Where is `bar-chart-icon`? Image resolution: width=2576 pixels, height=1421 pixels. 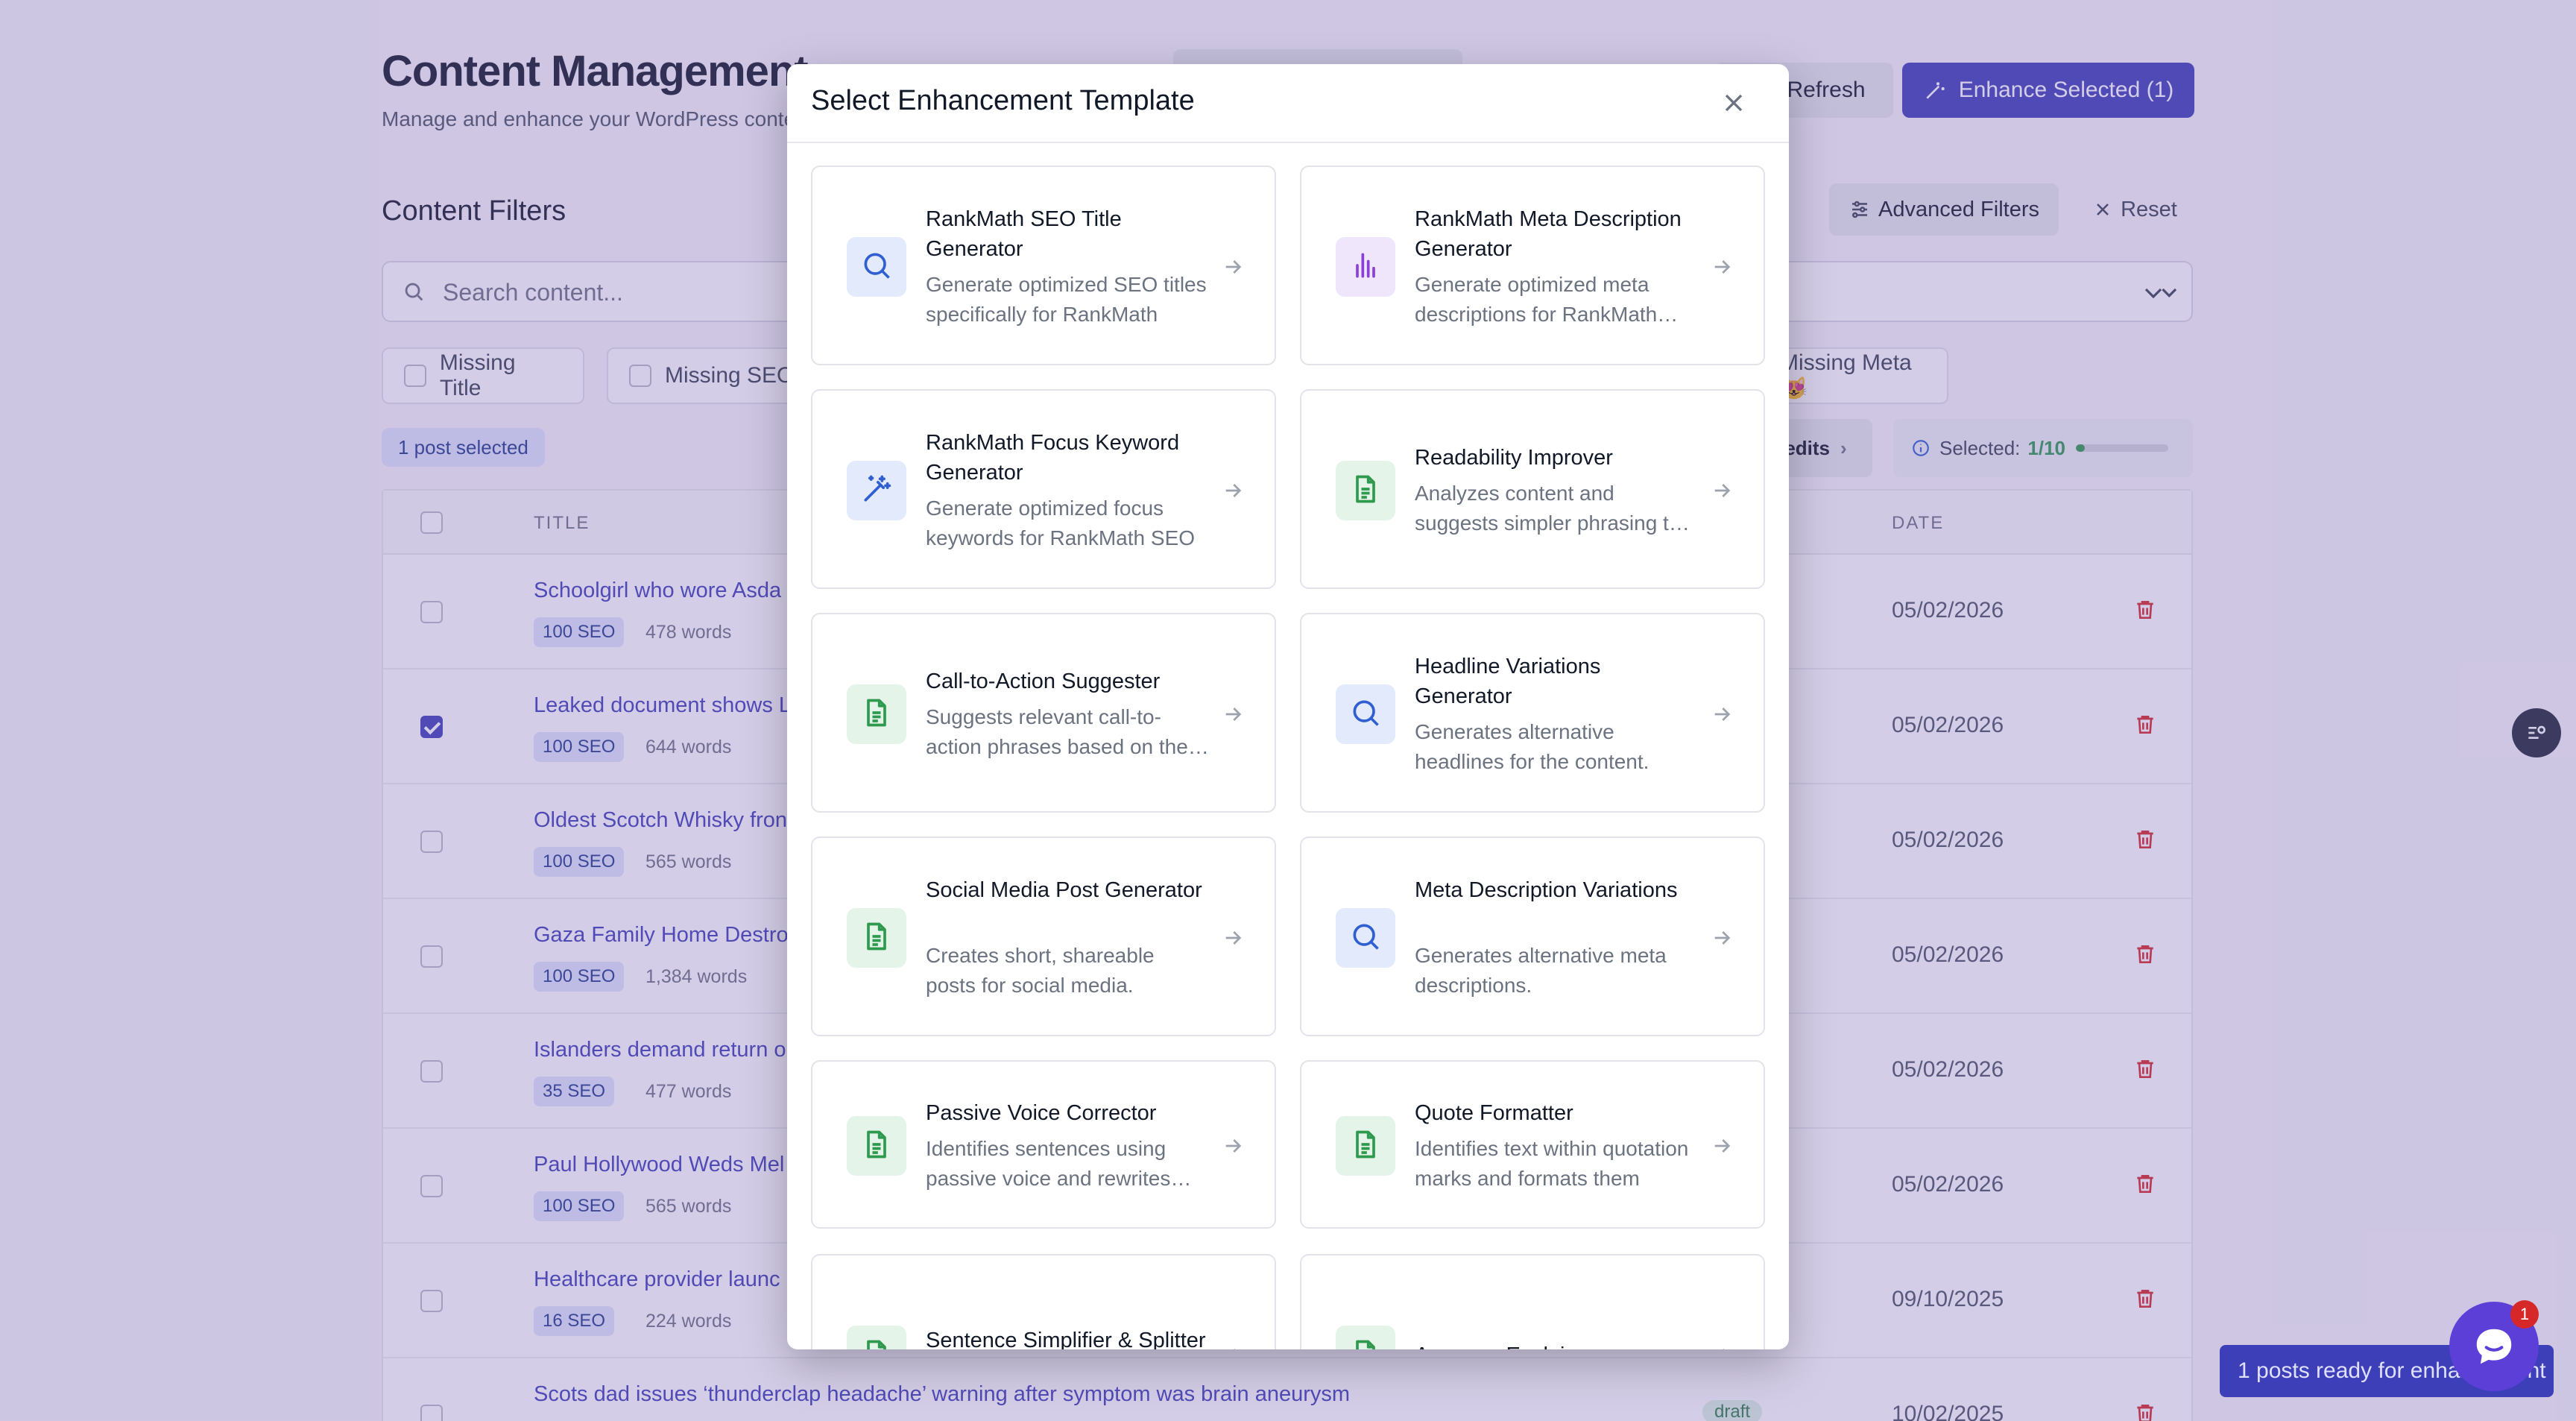 bar-chart-icon is located at coordinates (1365, 267).